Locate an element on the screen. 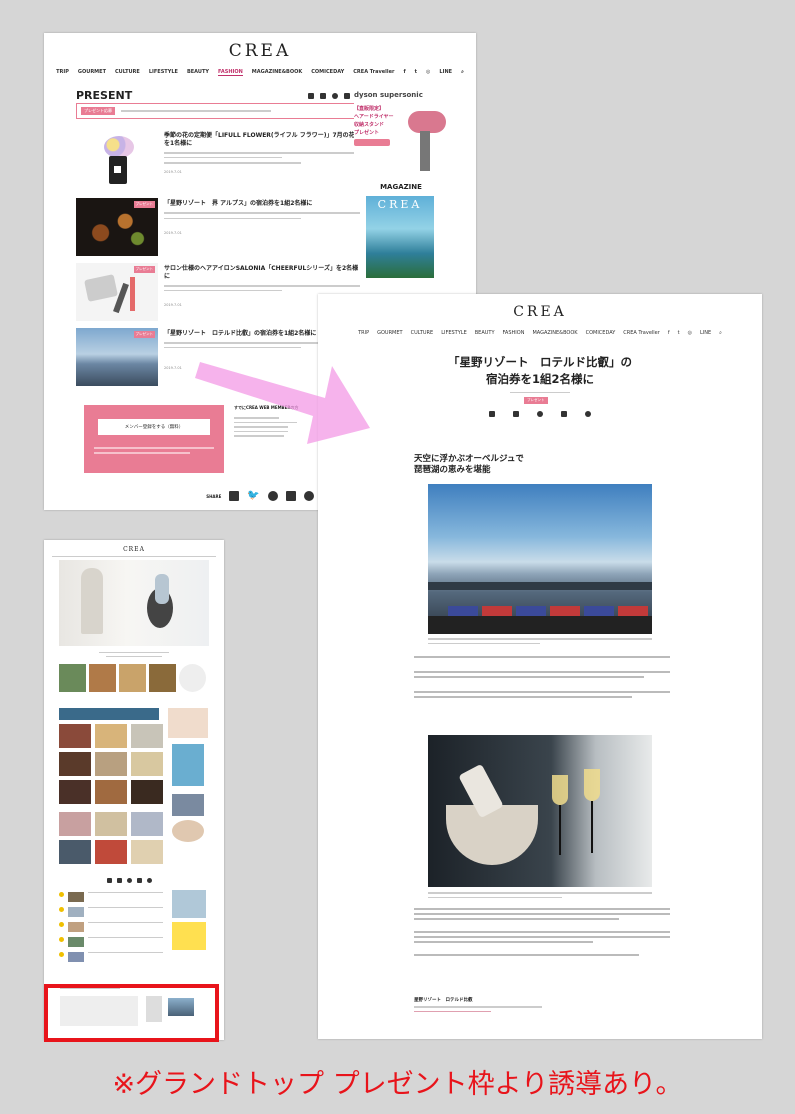  hair-iron-thumbnail: プレゼント is located at coordinates (117, 292).